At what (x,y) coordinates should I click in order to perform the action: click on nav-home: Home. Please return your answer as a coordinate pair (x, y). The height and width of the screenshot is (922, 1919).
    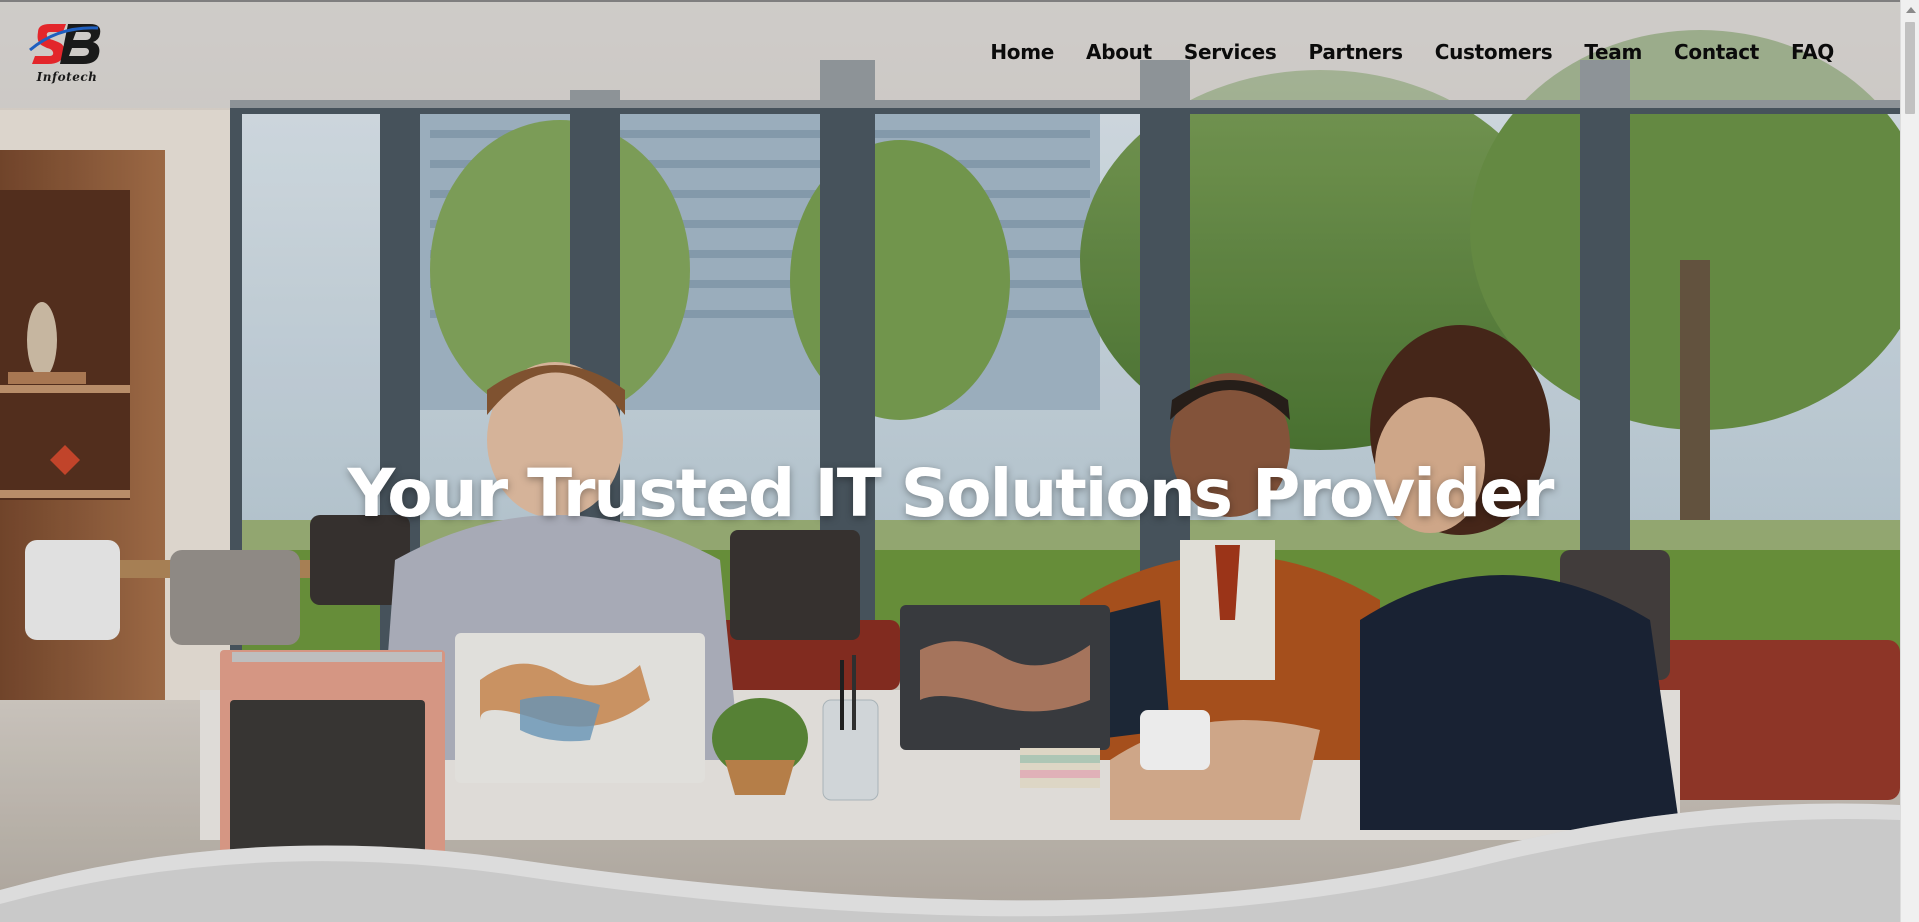
    Looking at the image, I should click on (1022, 52).